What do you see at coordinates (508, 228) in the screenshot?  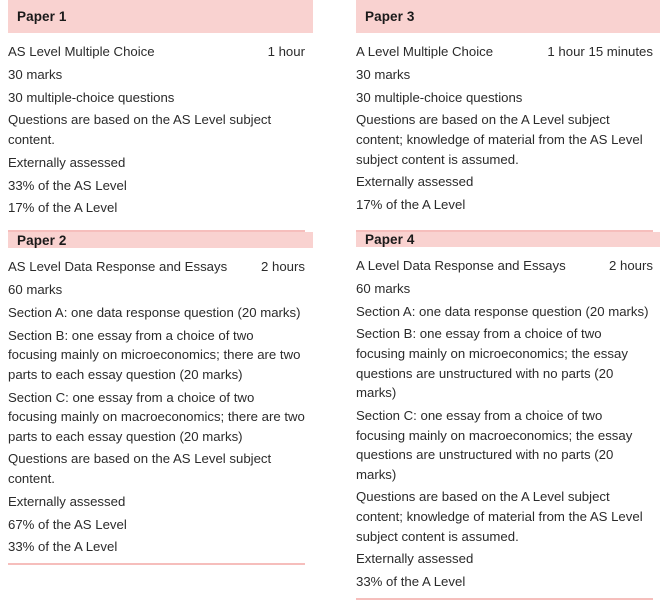 I see `paper-3-rule-anchor` at bounding box center [508, 228].